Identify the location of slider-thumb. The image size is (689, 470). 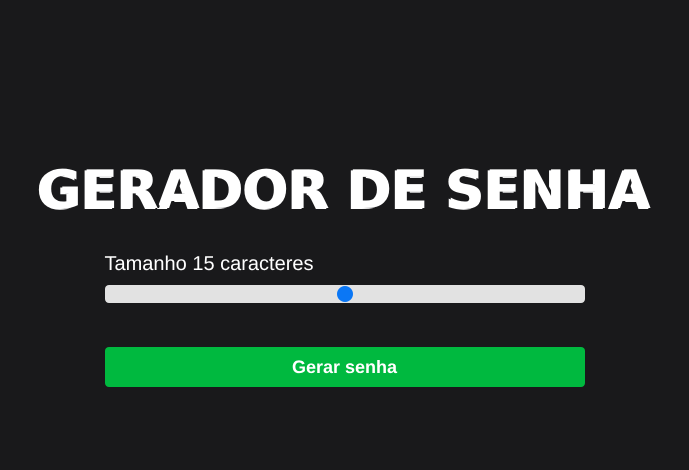
(344, 294).